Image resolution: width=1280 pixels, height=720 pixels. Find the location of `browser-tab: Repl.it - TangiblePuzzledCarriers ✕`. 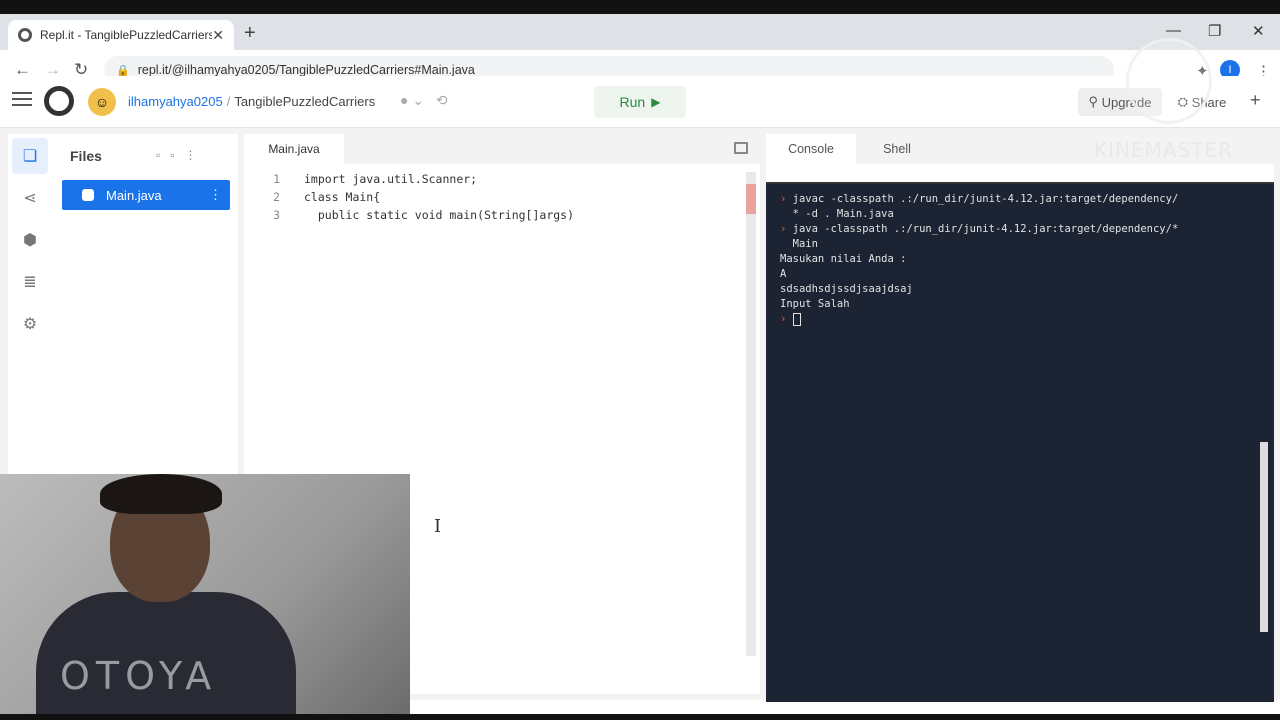

browser-tab: Repl.it - TangiblePuzzledCarriers ✕ is located at coordinates (121, 35).